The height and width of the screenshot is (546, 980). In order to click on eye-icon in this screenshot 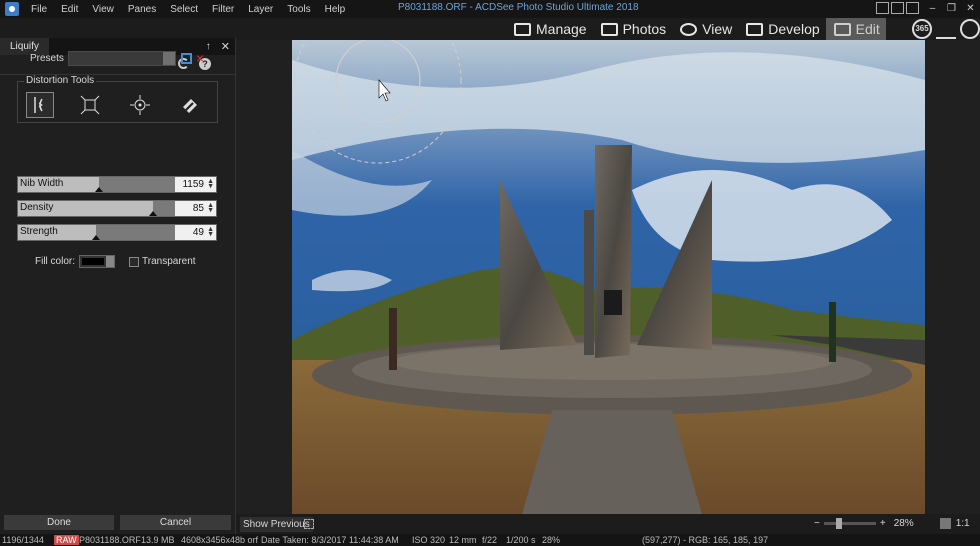, I will do `click(689, 29)`.